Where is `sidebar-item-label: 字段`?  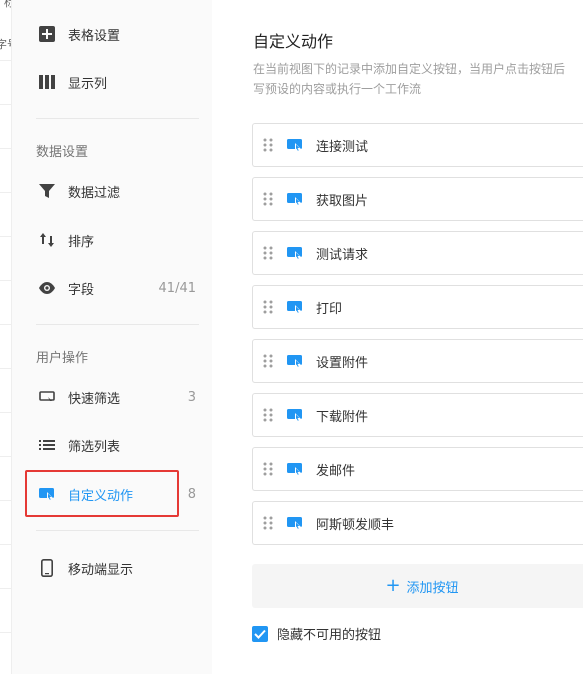 sidebar-item-label: 字段 is located at coordinates (81, 290).